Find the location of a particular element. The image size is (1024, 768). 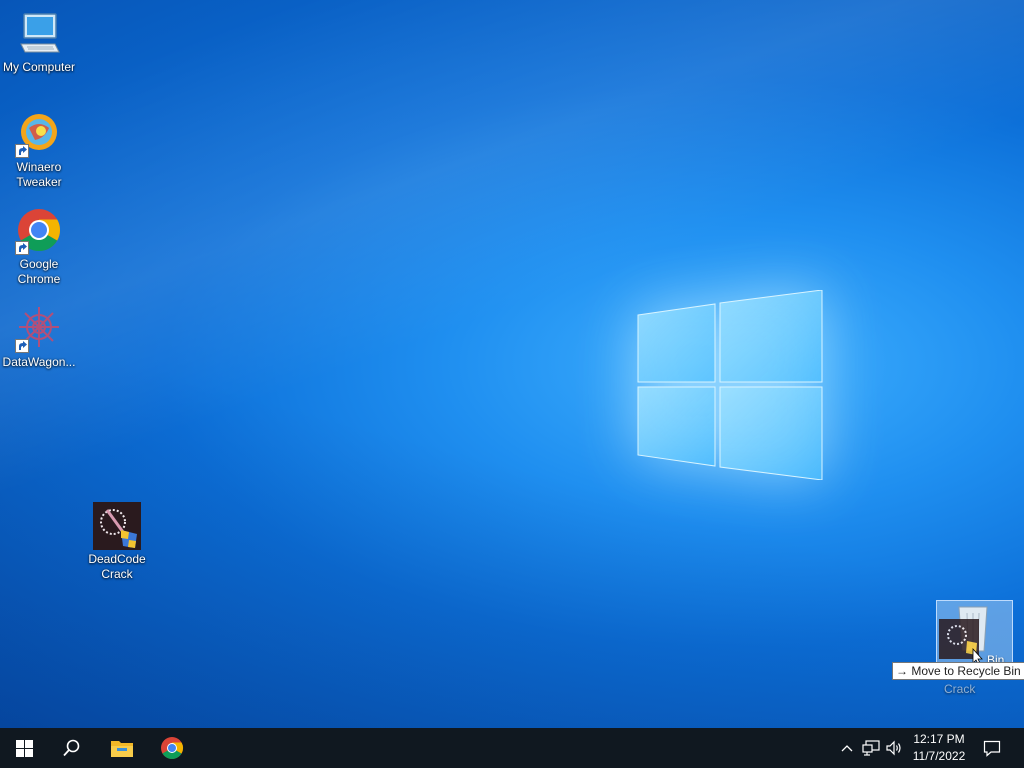

search-button is located at coordinates (72, 748).